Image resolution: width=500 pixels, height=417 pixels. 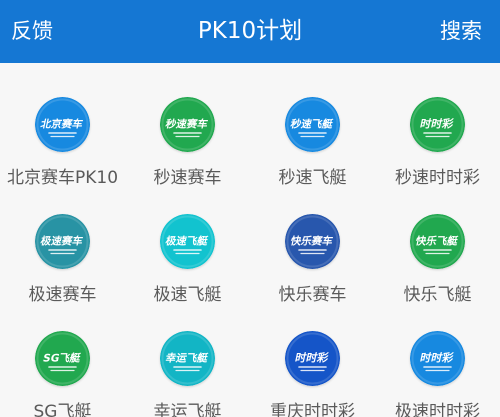 What do you see at coordinates (187, 409) in the screenshot?
I see `game-label: 幸运飞艇` at bounding box center [187, 409].